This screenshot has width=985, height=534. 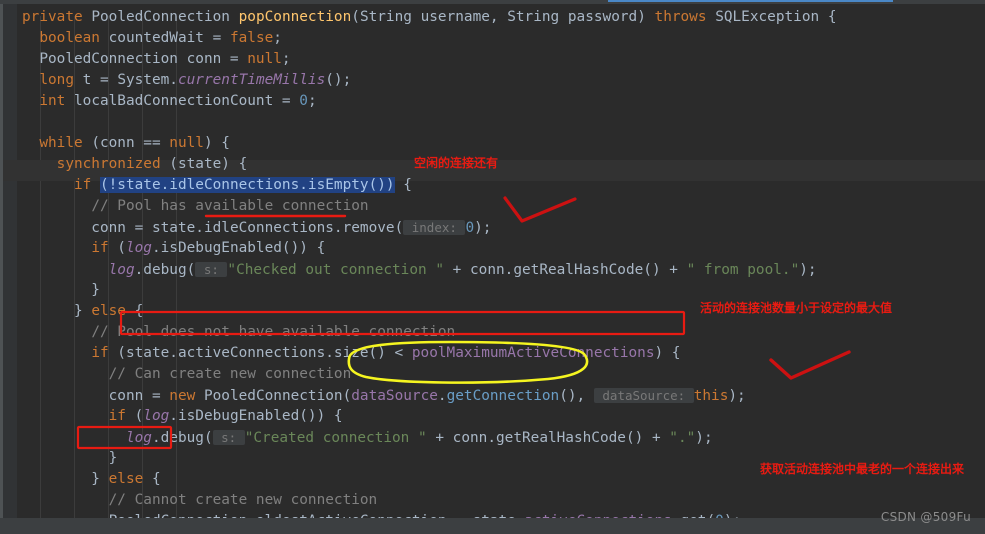 What do you see at coordinates (429, 143) in the screenshot?
I see `code-line: while (conn == null) {` at bounding box center [429, 143].